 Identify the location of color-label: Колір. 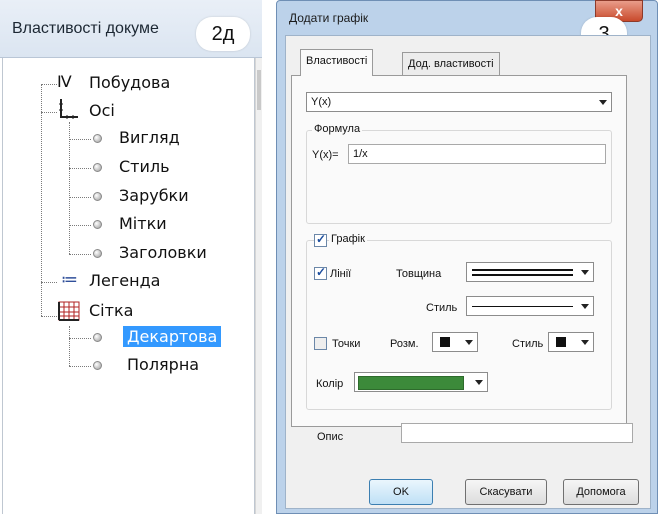
(330, 384).